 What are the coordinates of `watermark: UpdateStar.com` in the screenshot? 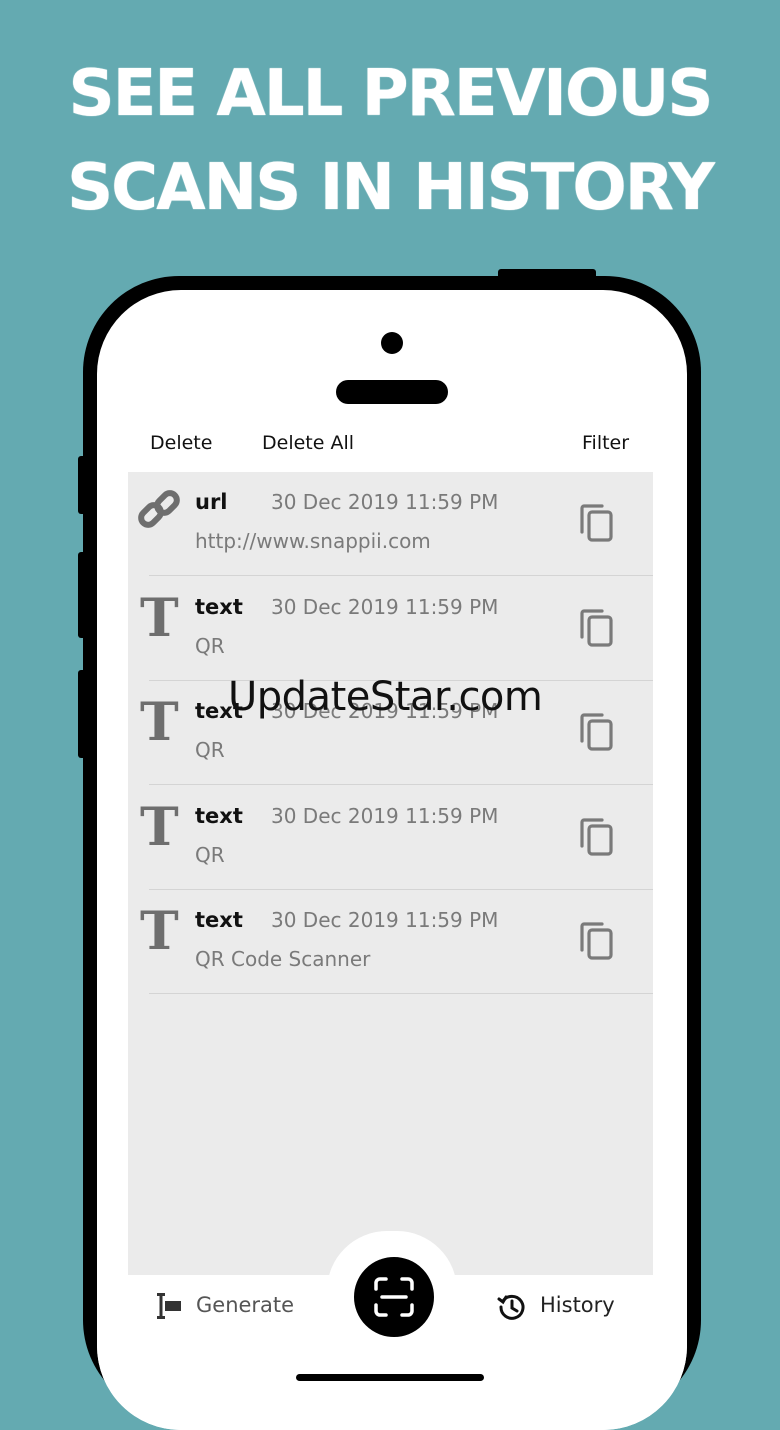 It's located at (385, 697).